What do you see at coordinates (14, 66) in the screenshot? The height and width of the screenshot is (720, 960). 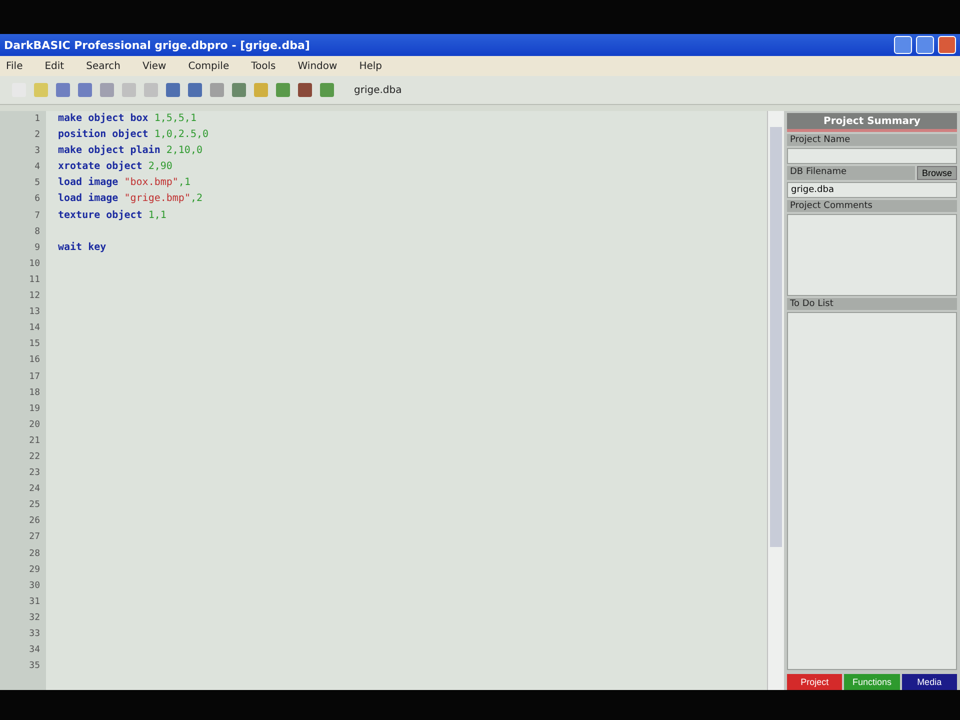 I see `menu-item: File` at bounding box center [14, 66].